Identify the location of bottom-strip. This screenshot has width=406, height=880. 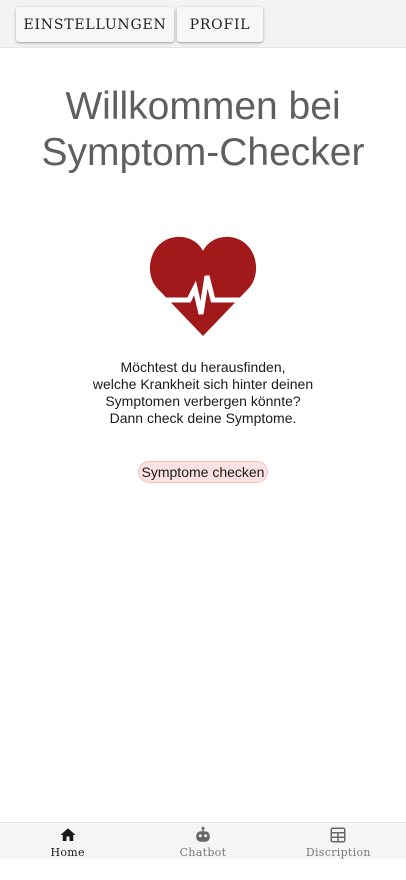
(203, 869).